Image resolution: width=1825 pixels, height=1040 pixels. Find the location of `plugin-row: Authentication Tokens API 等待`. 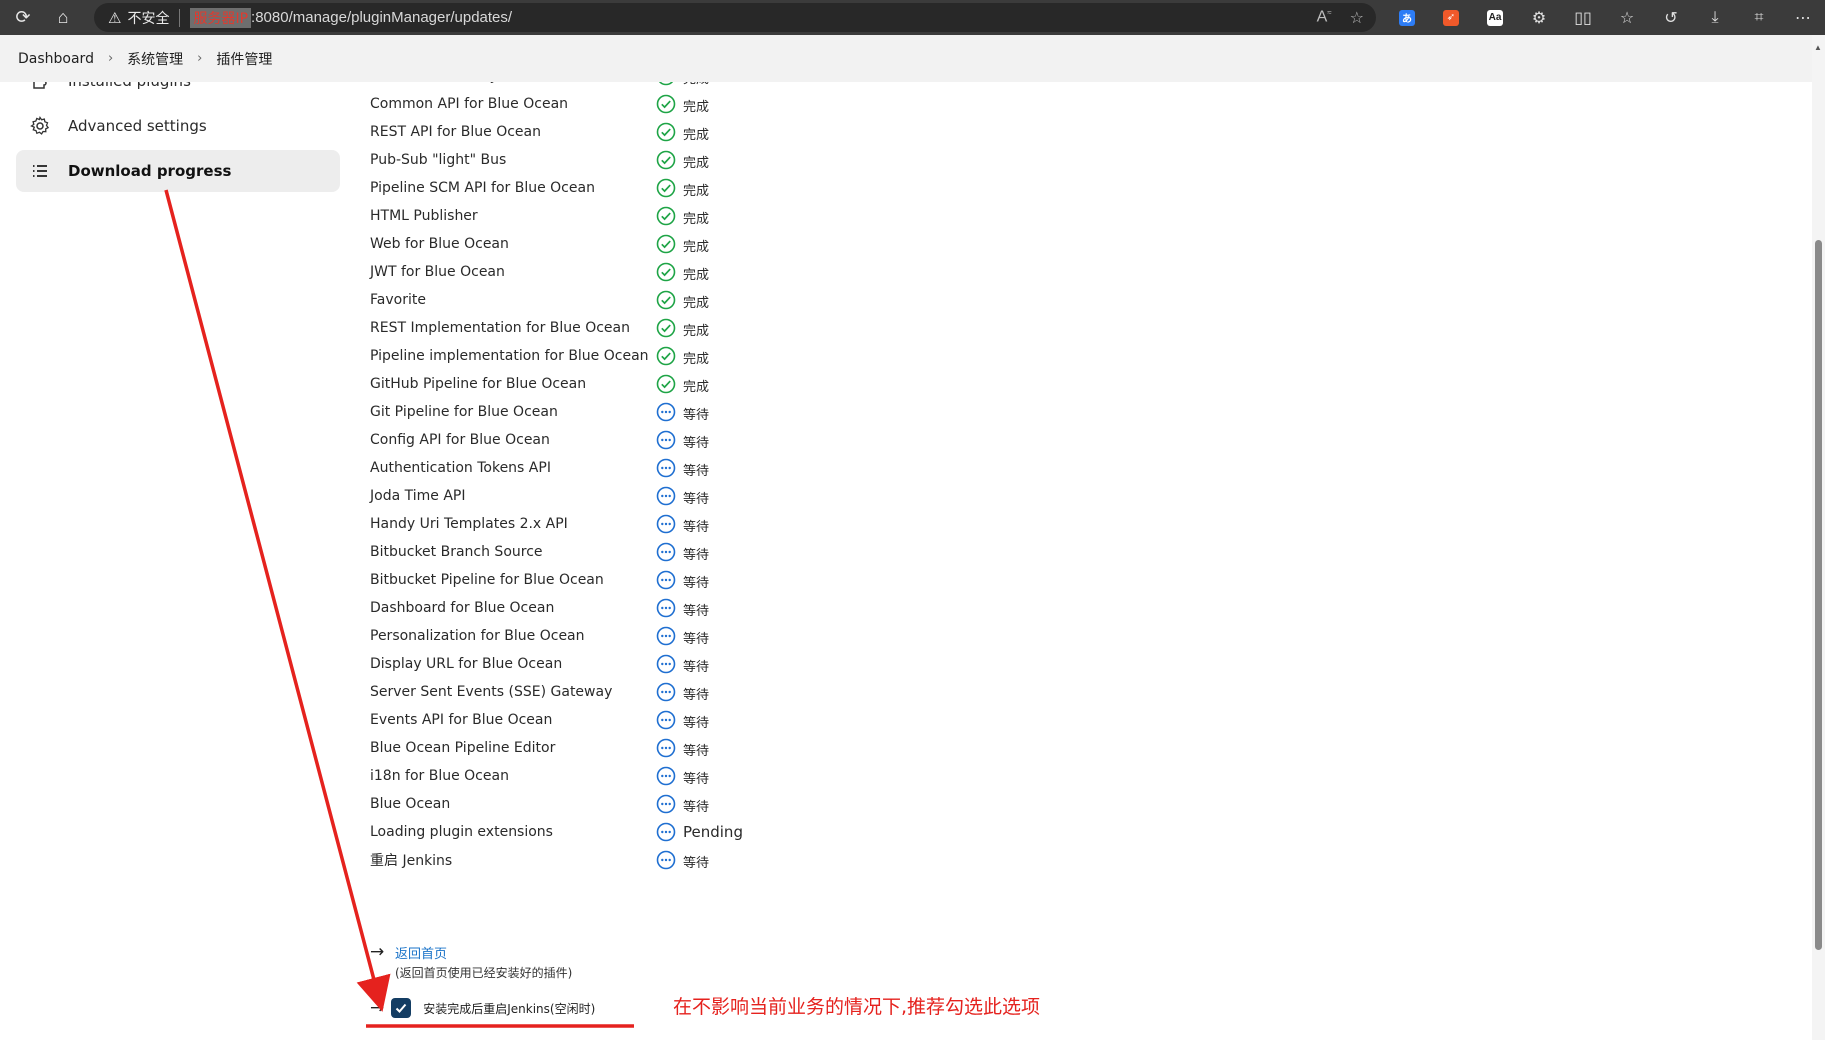

plugin-row: Authentication Tokens API 等待 is located at coordinates (580, 468).